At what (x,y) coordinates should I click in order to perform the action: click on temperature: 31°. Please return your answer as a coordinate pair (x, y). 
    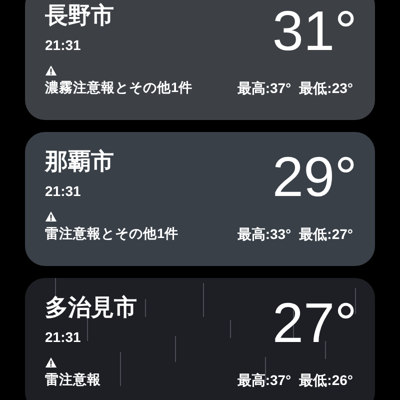
    Looking at the image, I should click on (314, 31).